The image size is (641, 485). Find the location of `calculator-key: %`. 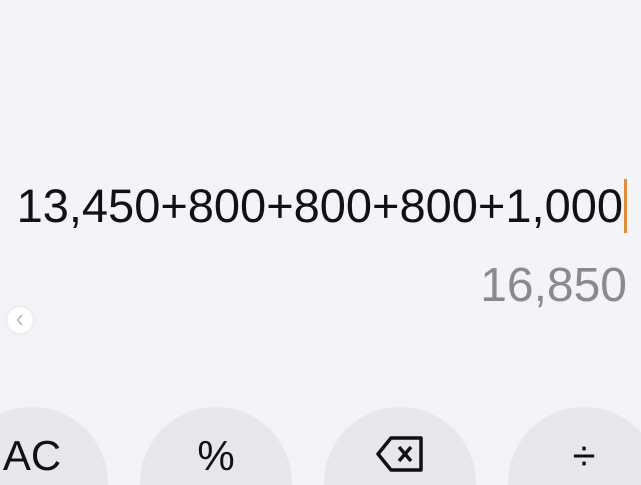

calculator-key: % is located at coordinates (216, 446).